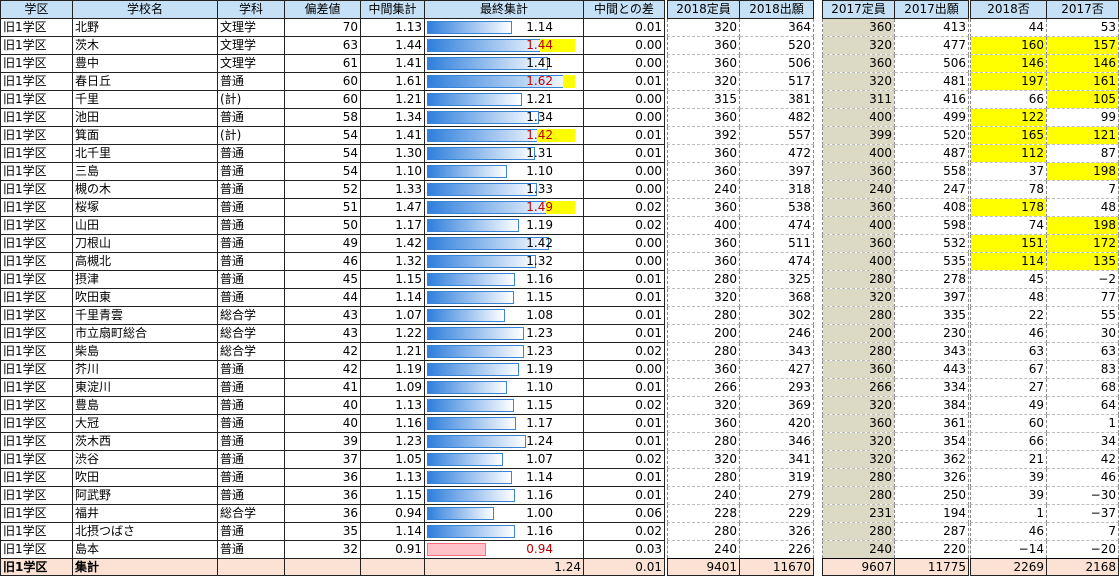  Describe the element at coordinates (776, 441) in the screenshot. I see `applicants-2018-cell: 346` at that location.